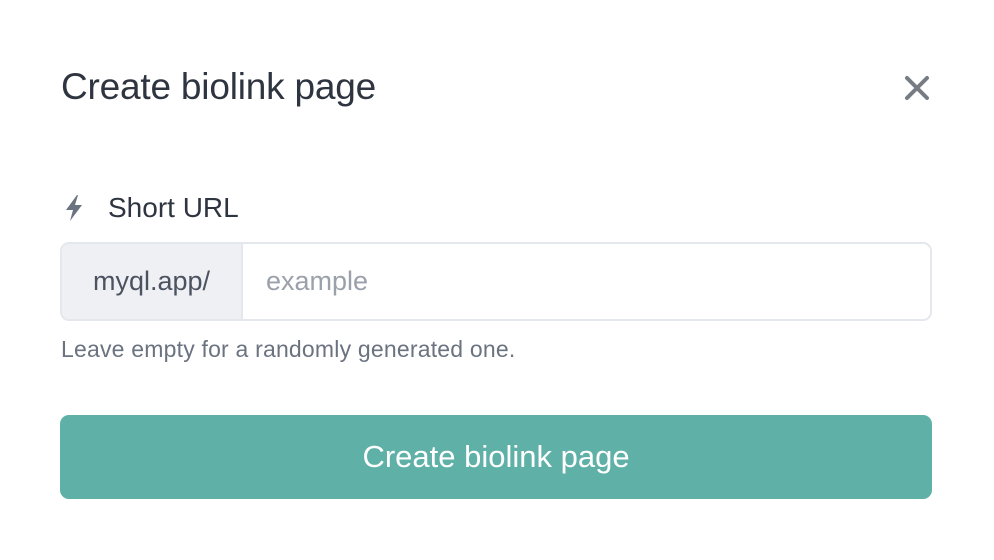 Image resolution: width=994 pixels, height=560 pixels. I want to click on close-icon, so click(917, 89).